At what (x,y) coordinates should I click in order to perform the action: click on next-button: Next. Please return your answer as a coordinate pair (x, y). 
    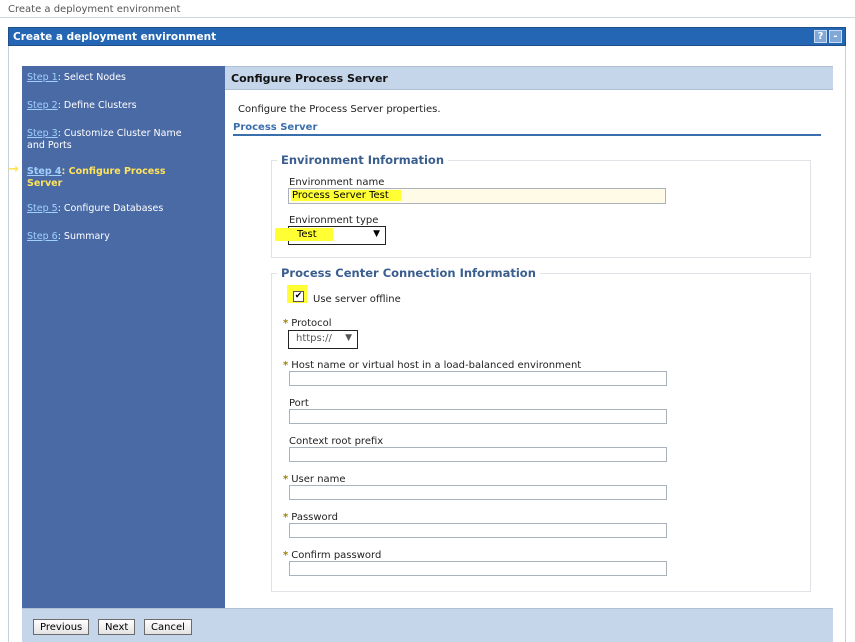
    Looking at the image, I should click on (117, 627).